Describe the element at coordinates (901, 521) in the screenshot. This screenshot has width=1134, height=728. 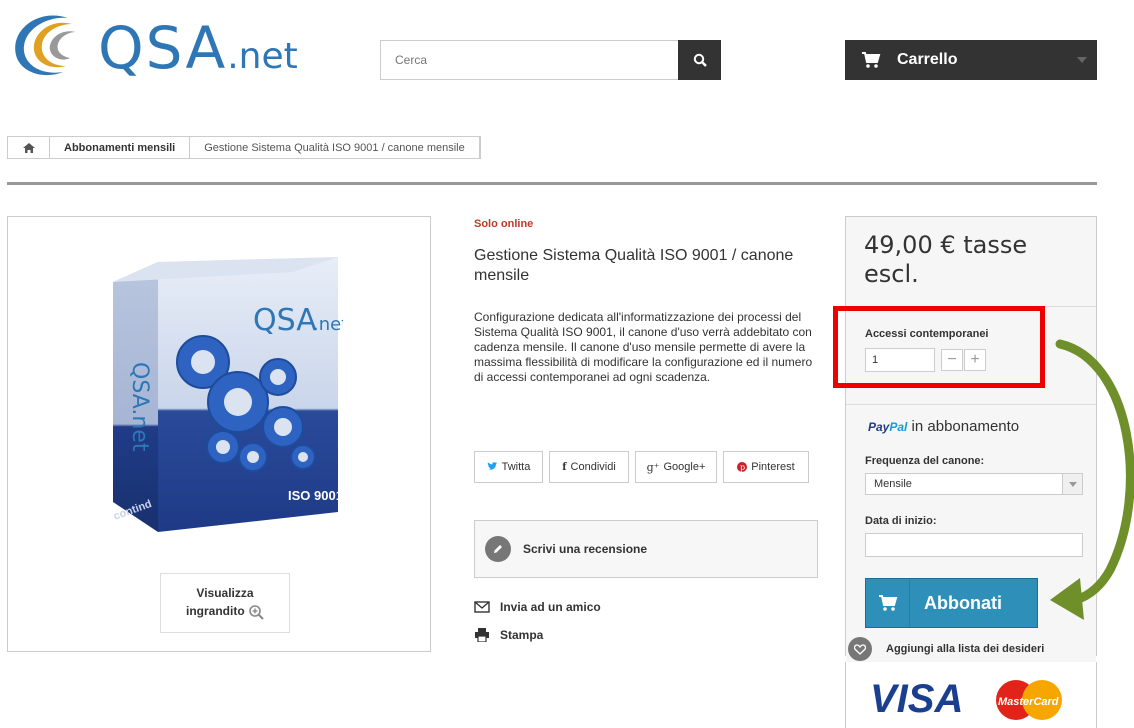
I see `start-date-label: Data di inizio:` at that location.